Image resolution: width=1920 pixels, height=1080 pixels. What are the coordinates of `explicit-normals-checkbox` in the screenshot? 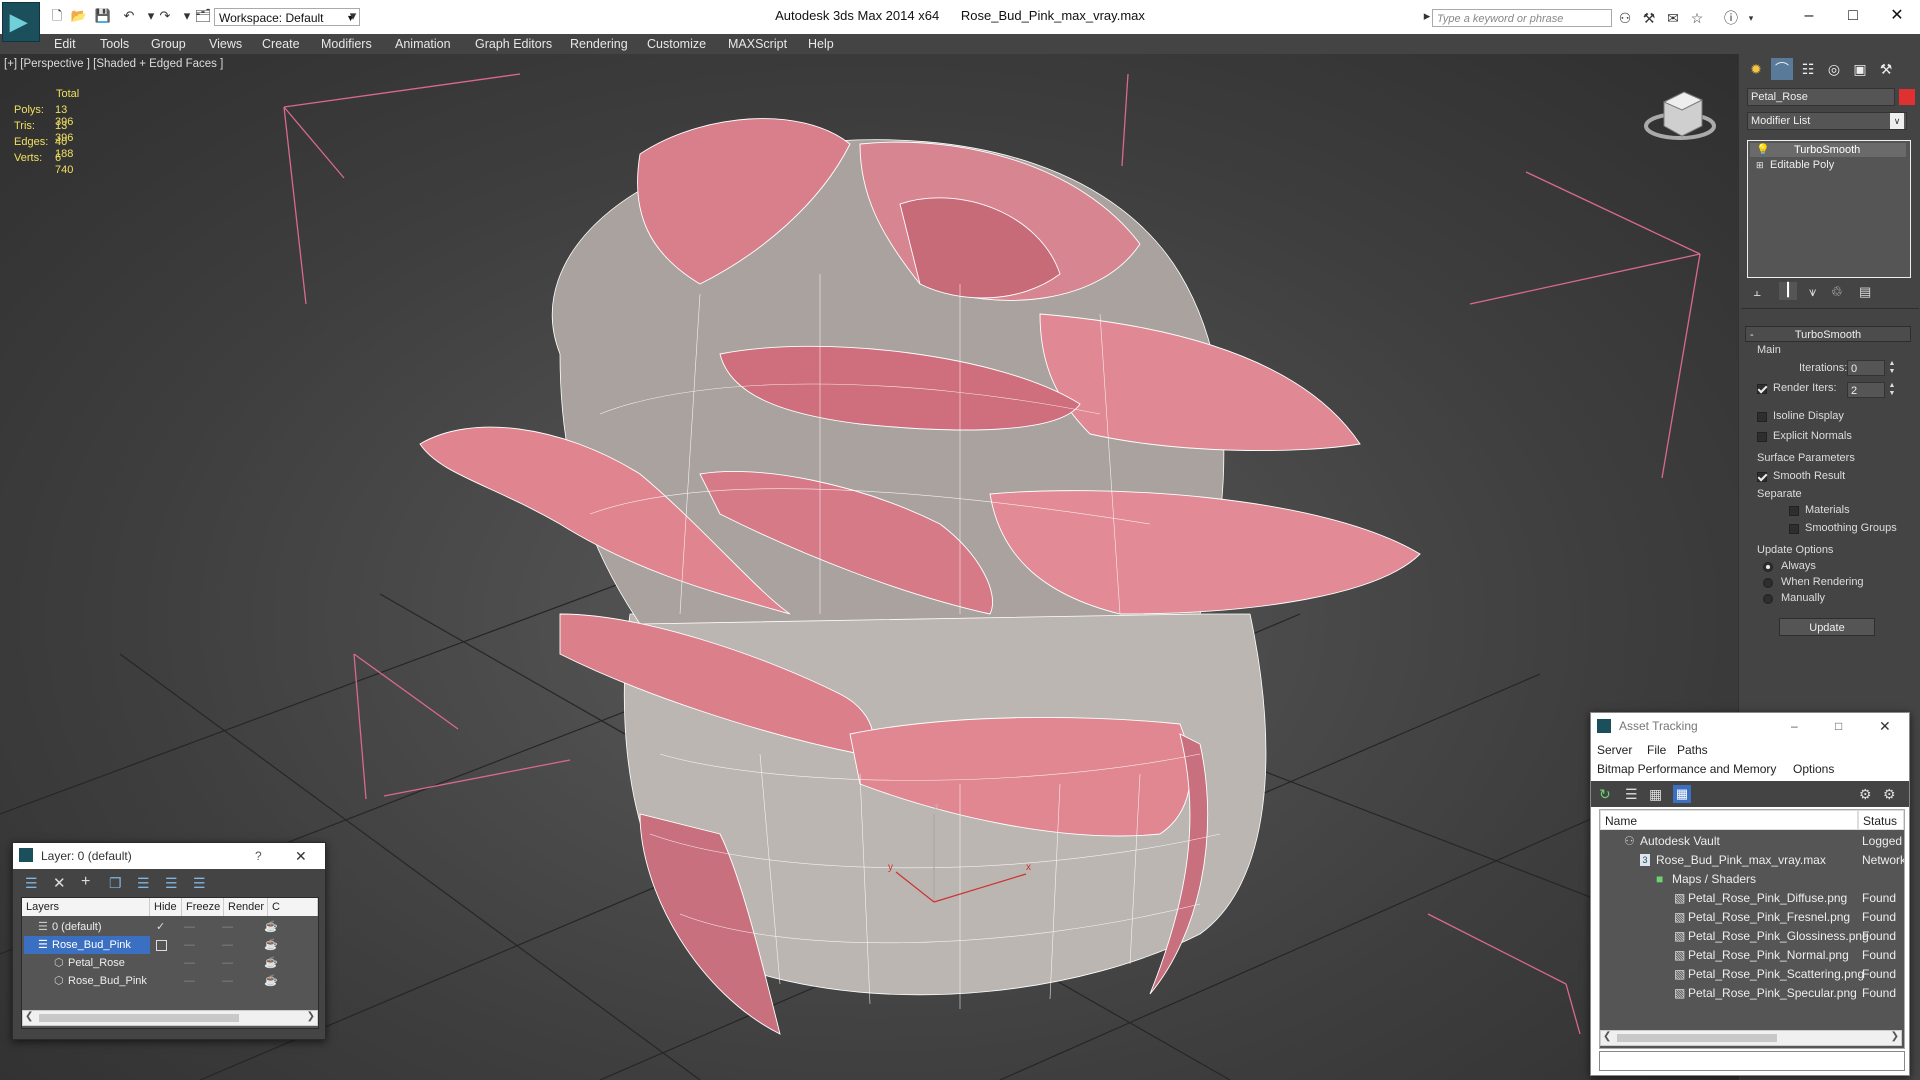 It's located at (1762, 437).